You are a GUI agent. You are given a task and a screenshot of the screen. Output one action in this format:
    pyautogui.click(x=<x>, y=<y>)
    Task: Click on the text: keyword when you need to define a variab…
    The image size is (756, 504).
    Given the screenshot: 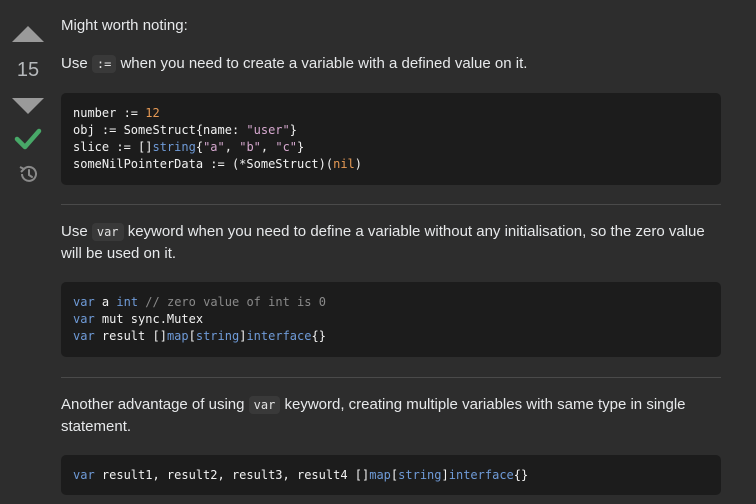 What is the action you would take?
    pyautogui.click(x=383, y=242)
    